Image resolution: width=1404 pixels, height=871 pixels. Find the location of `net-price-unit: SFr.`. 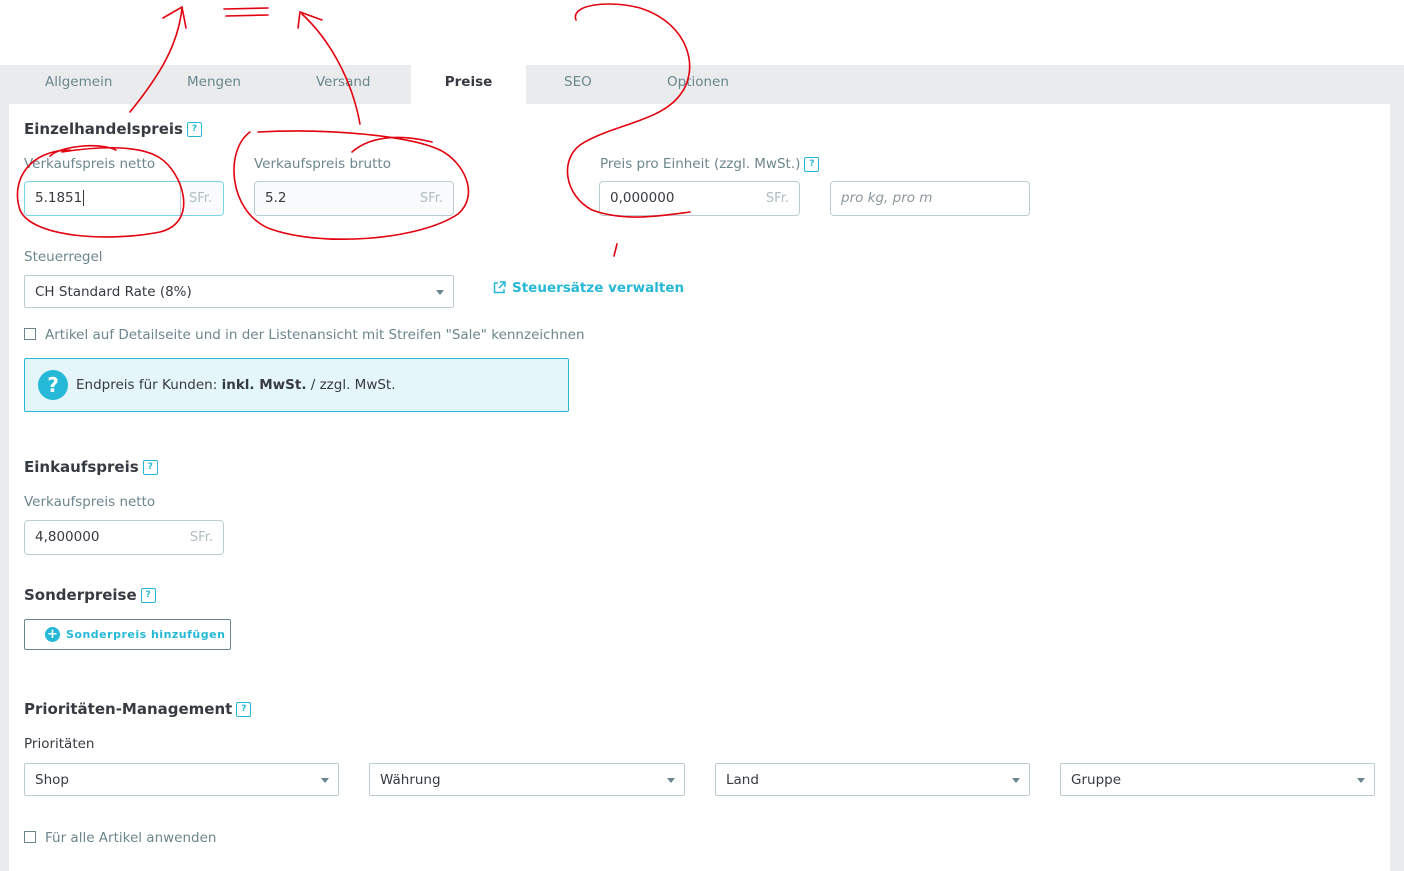

net-price-unit: SFr. is located at coordinates (201, 198).